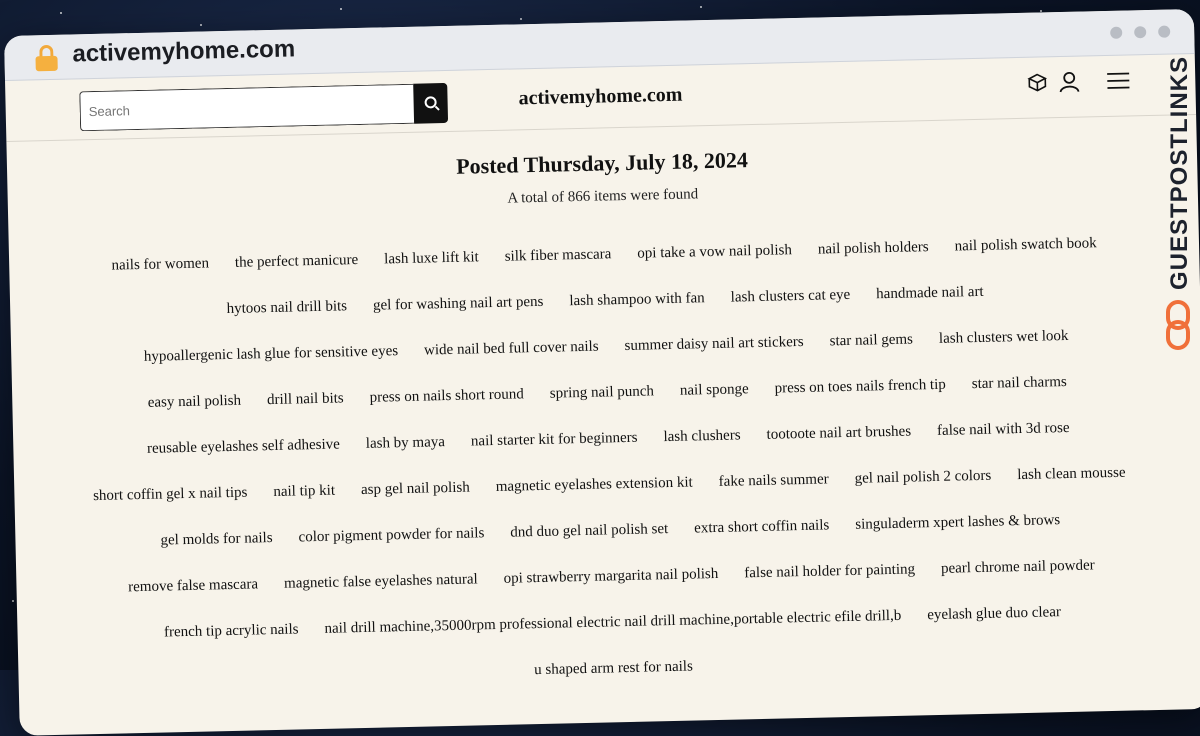 The image size is (1200, 736). I want to click on link-icon, so click(1178, 325).